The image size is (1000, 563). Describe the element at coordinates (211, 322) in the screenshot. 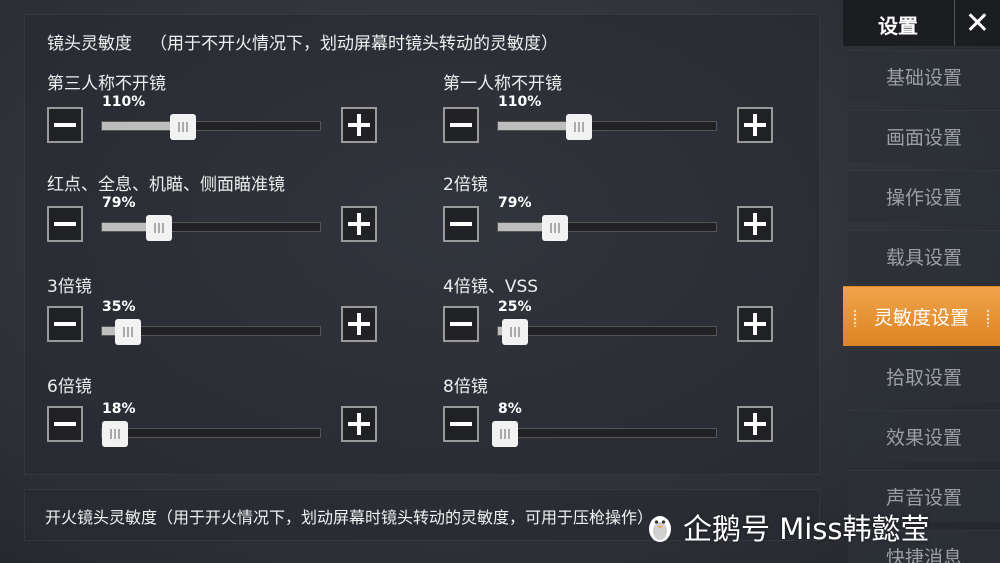

I see `slider-track: 35%` at that location.